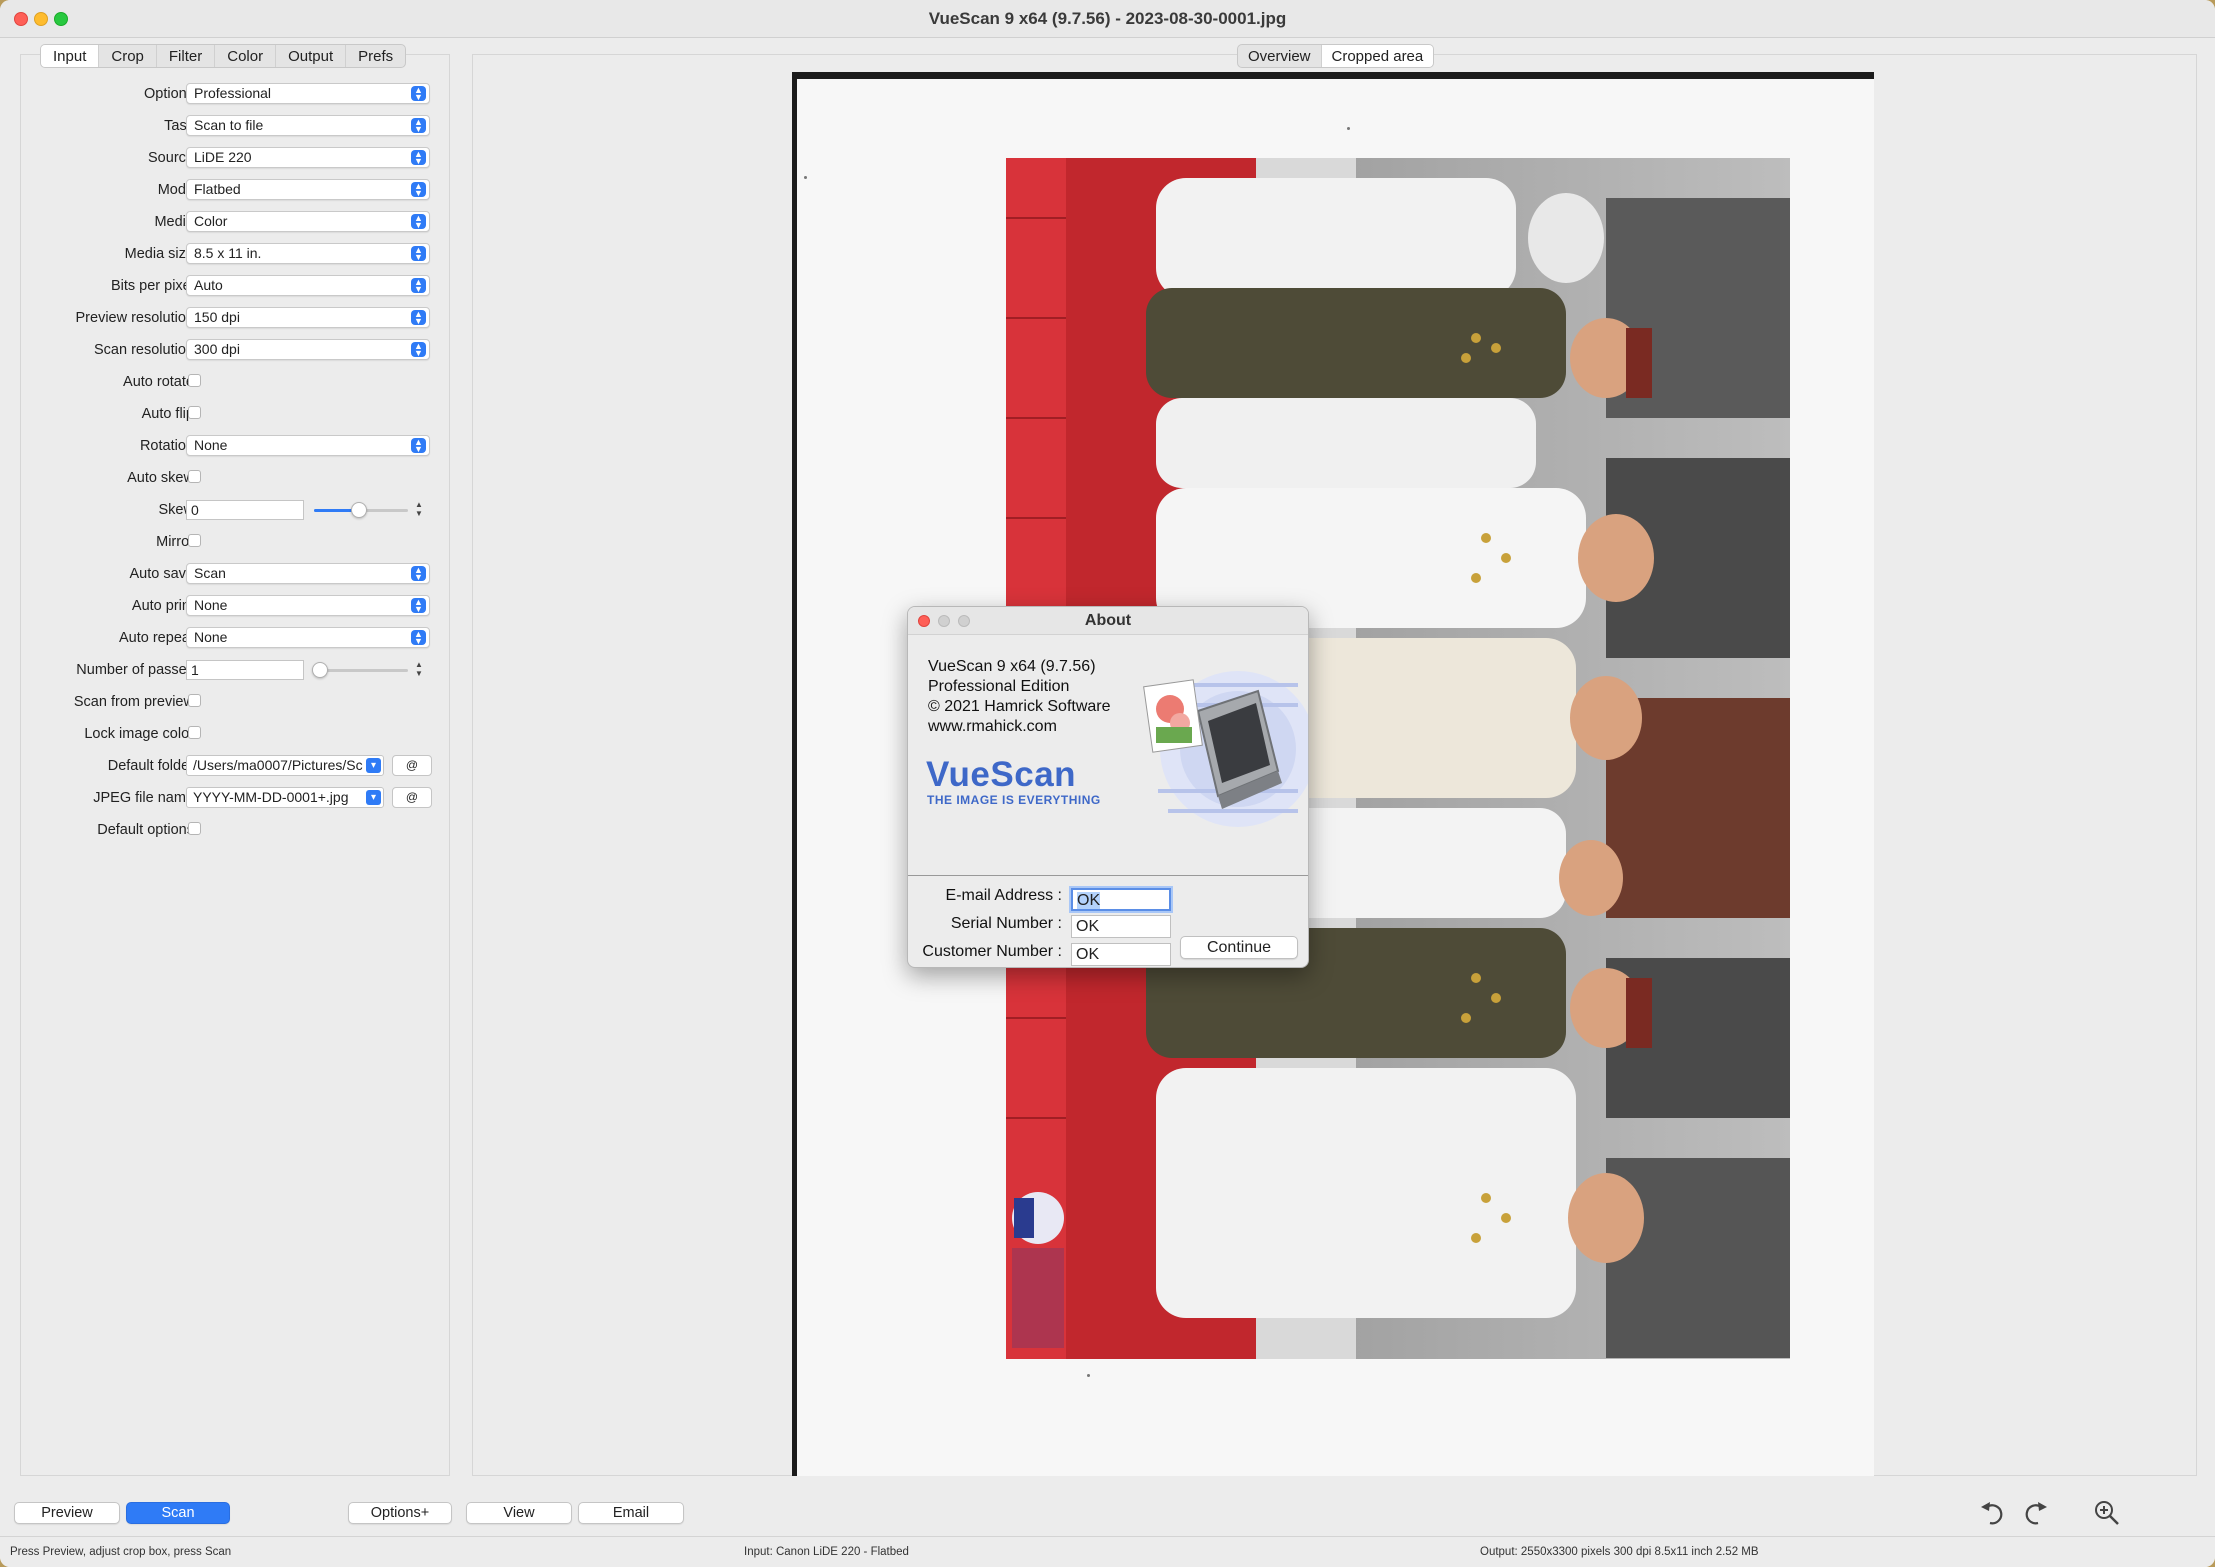  I want to click on scanner-icon, so click(1225, 749).